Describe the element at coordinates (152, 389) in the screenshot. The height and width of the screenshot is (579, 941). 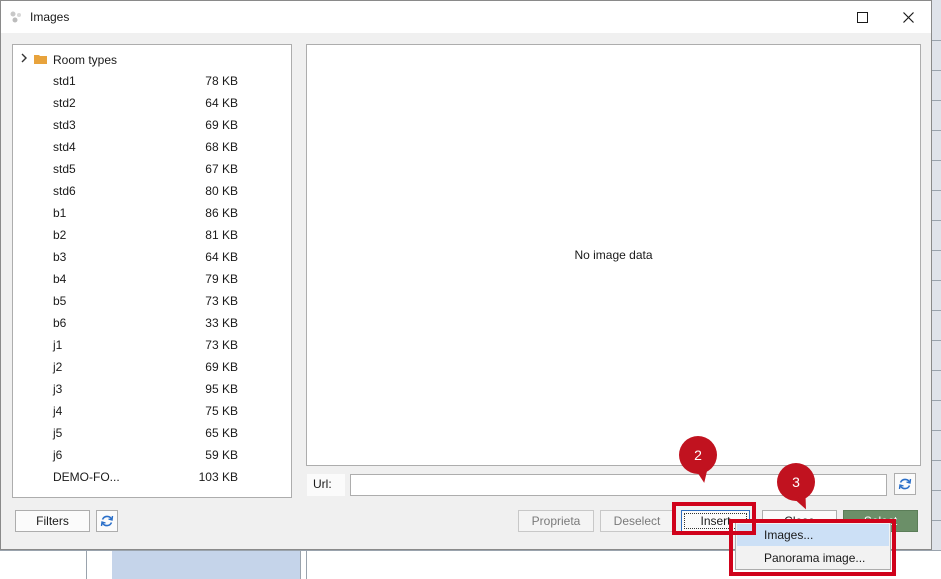
I see `list-item: j3 95 KB` at that location.